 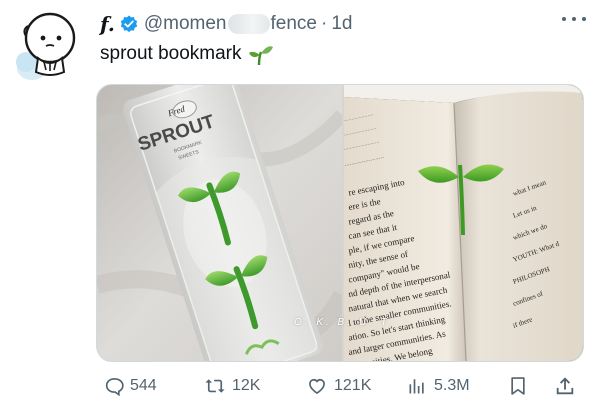 What do you see at coordinates (452, 385) in the screenshot?
I see `views-count: 5.3M` at bounding box center [452, 385].